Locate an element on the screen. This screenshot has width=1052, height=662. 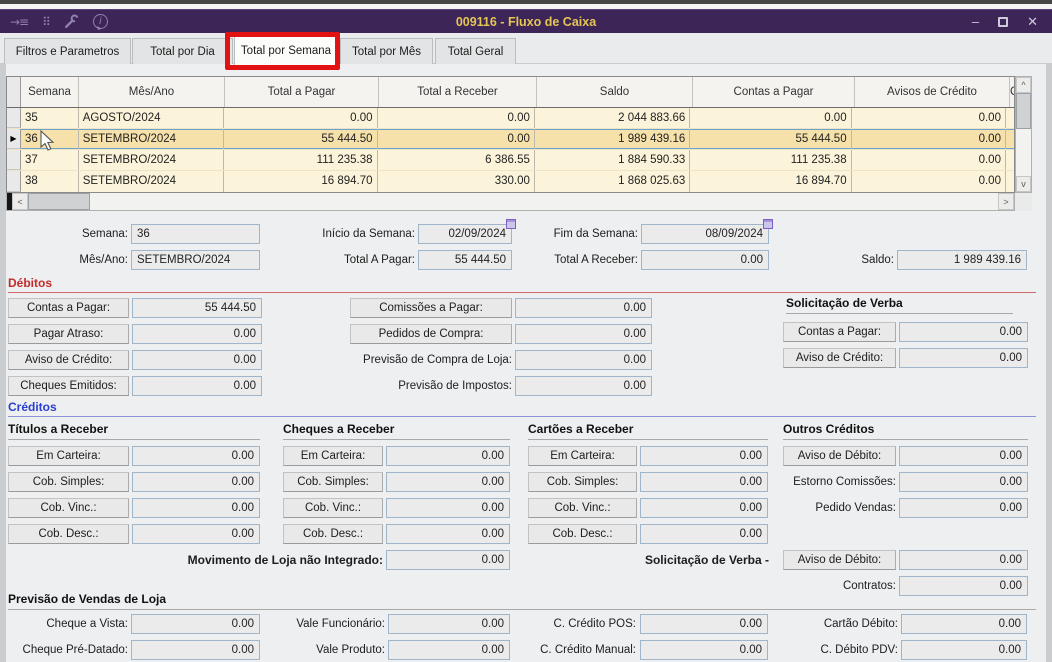
cheques-cob-desc-button: Cob. Desc.: is located at coordinates (333, 534).